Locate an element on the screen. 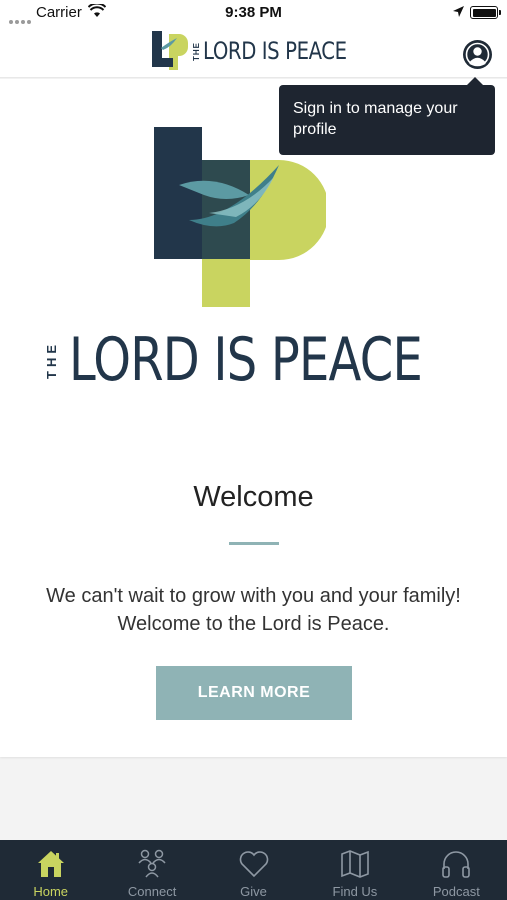 The image size is (507, 900). tab-give: Give is located at coordinates (253, 870).